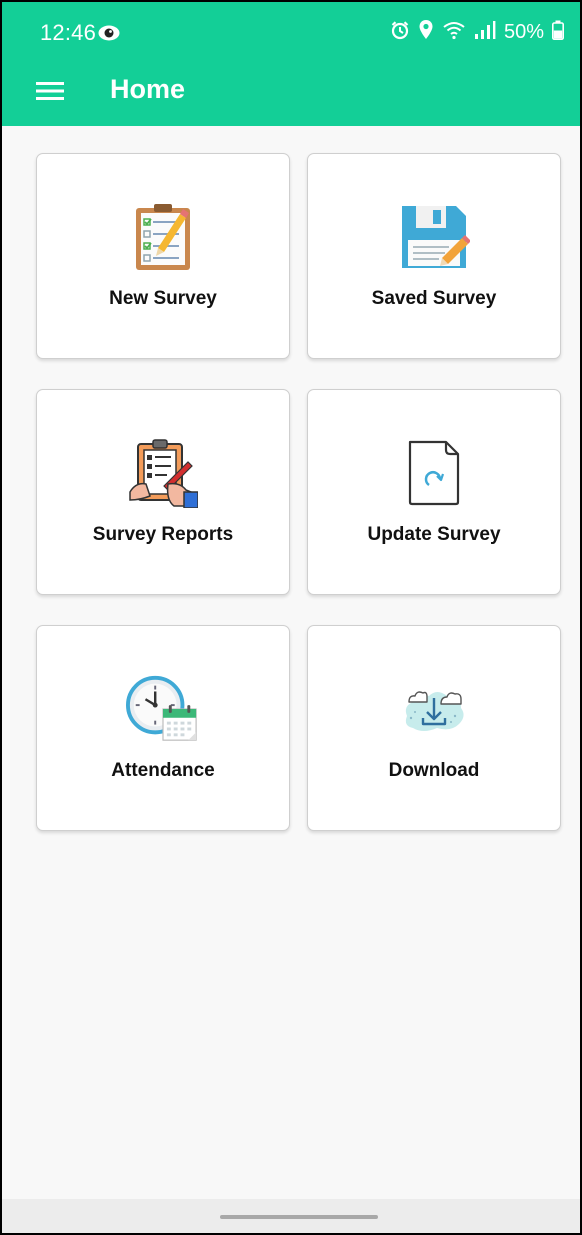 This screenshot has width=582, height=1235. Describe the element at coordinates (148, 89) in the screenshot. I see `page-title: Home` at that location.